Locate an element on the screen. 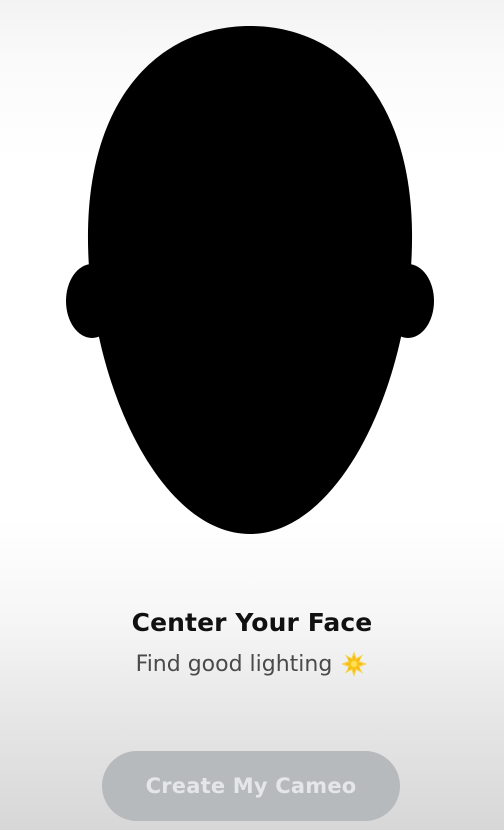 Image resolution: width=504 pixels, height=830 pixels. create-my-cameo-button: Create My Cameo is located at coordinates (251, 786).